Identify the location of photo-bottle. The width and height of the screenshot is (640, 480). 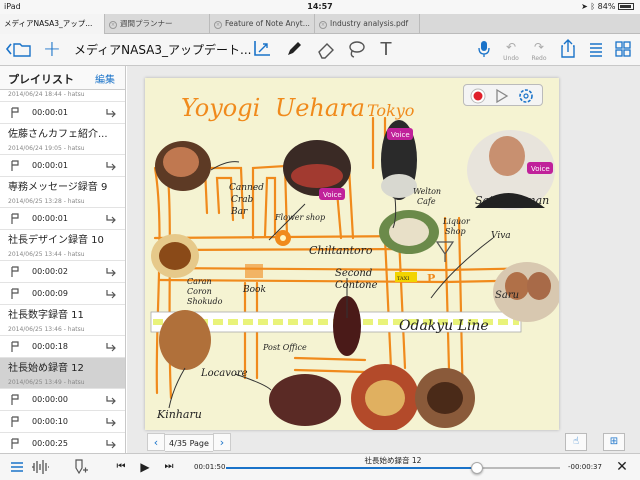
(399, 186).